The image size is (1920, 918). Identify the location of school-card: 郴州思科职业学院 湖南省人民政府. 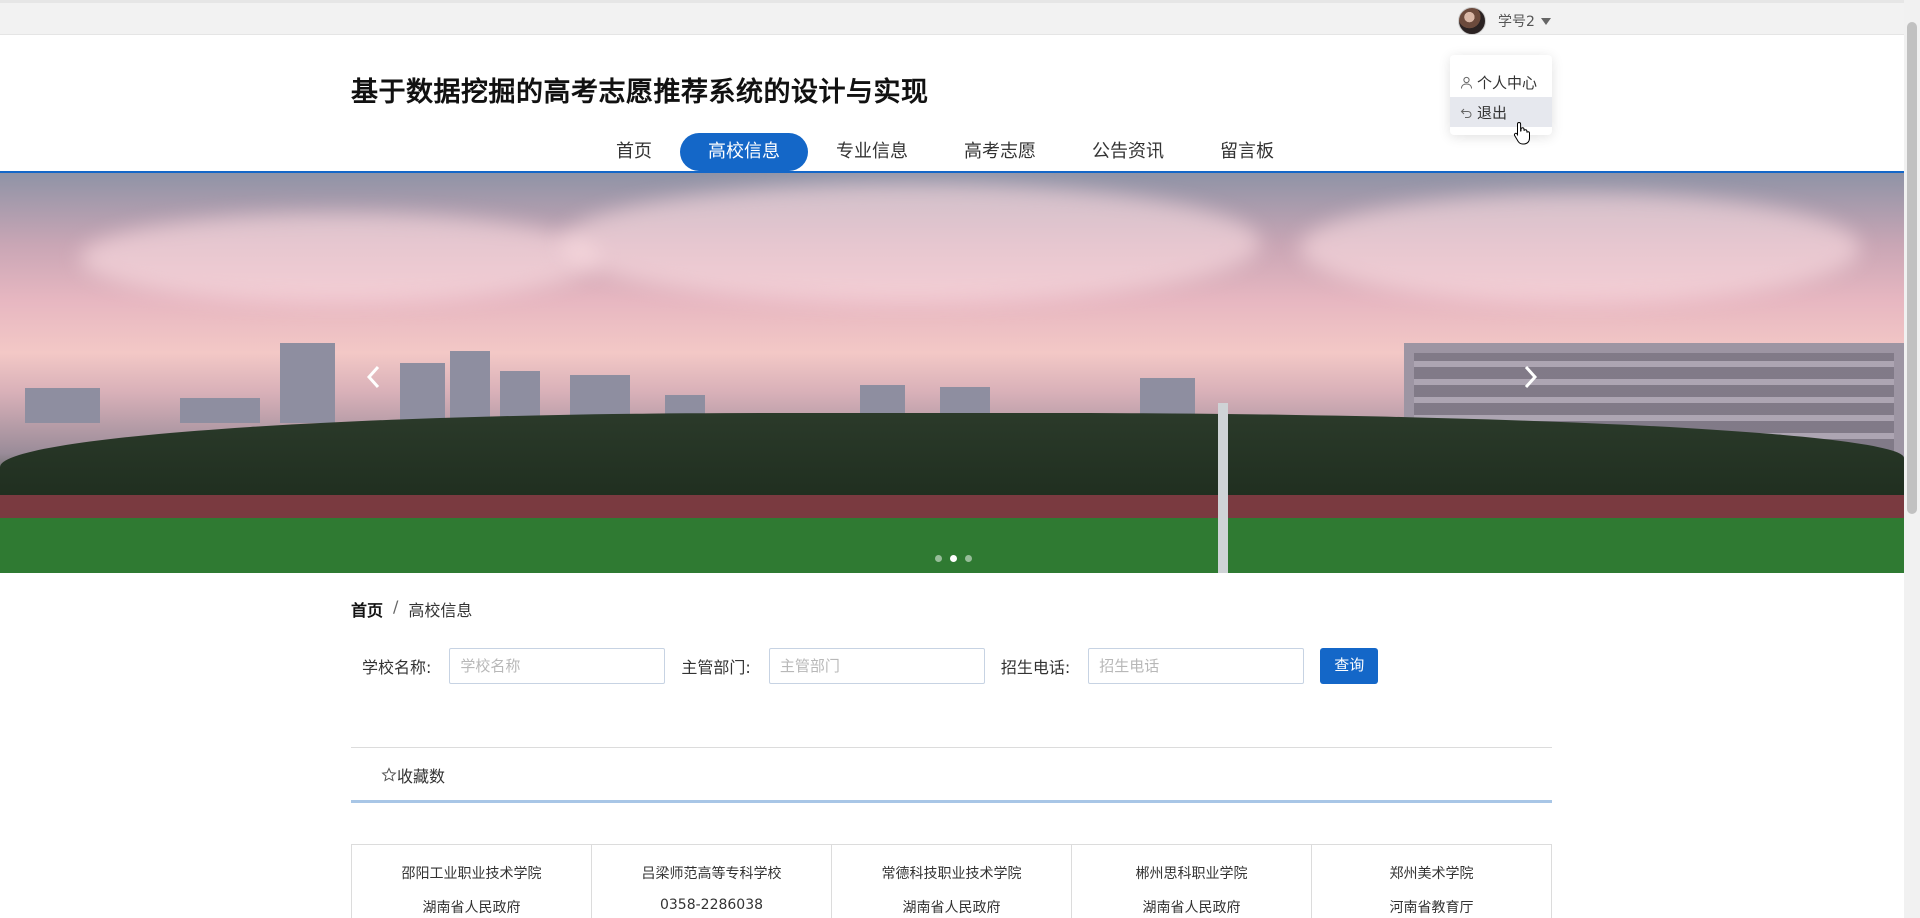
(1192, 881).